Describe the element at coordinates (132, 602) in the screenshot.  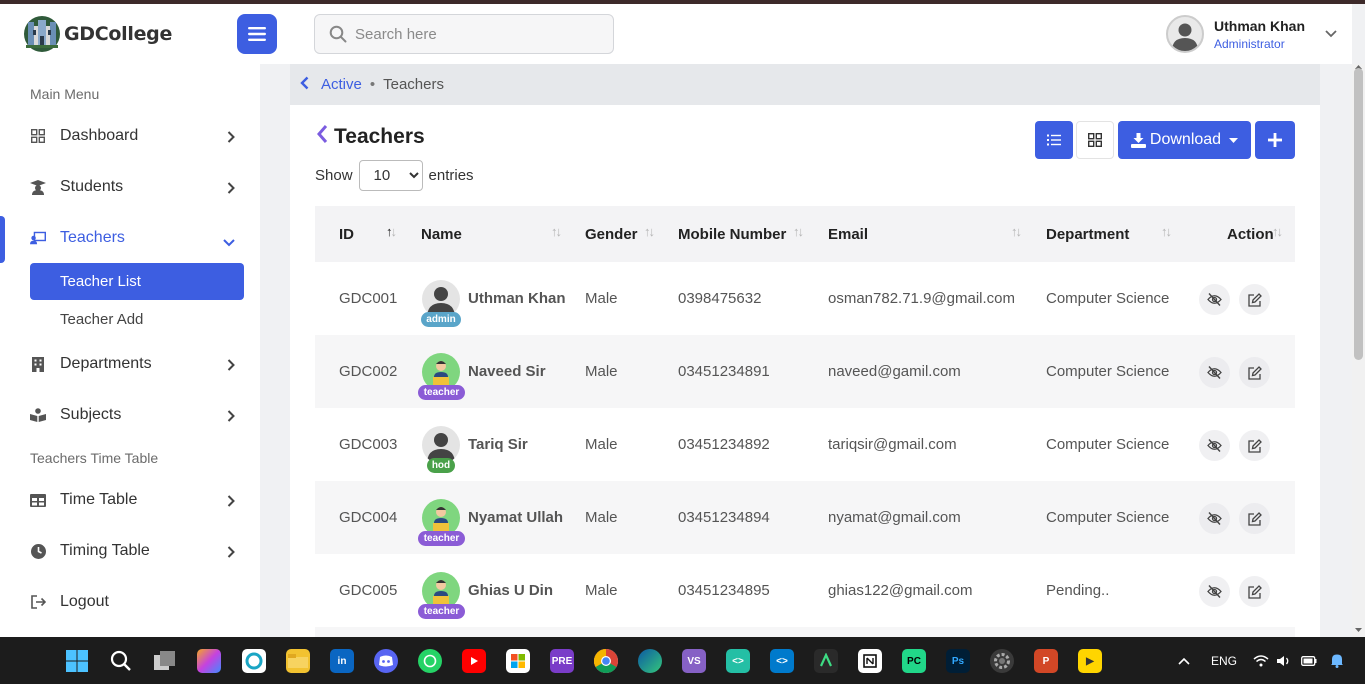
I see `sidebar-item-logout: Logout` at that location.